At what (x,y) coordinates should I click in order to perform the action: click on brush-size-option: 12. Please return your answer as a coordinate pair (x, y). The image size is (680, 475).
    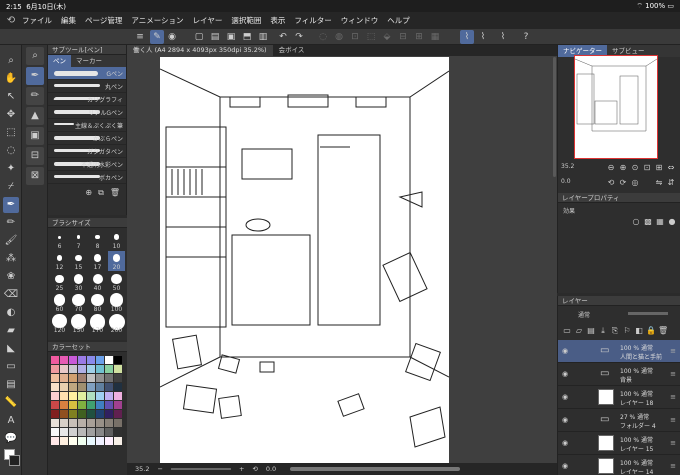
    Looking at the image, I should click on (59, 261).